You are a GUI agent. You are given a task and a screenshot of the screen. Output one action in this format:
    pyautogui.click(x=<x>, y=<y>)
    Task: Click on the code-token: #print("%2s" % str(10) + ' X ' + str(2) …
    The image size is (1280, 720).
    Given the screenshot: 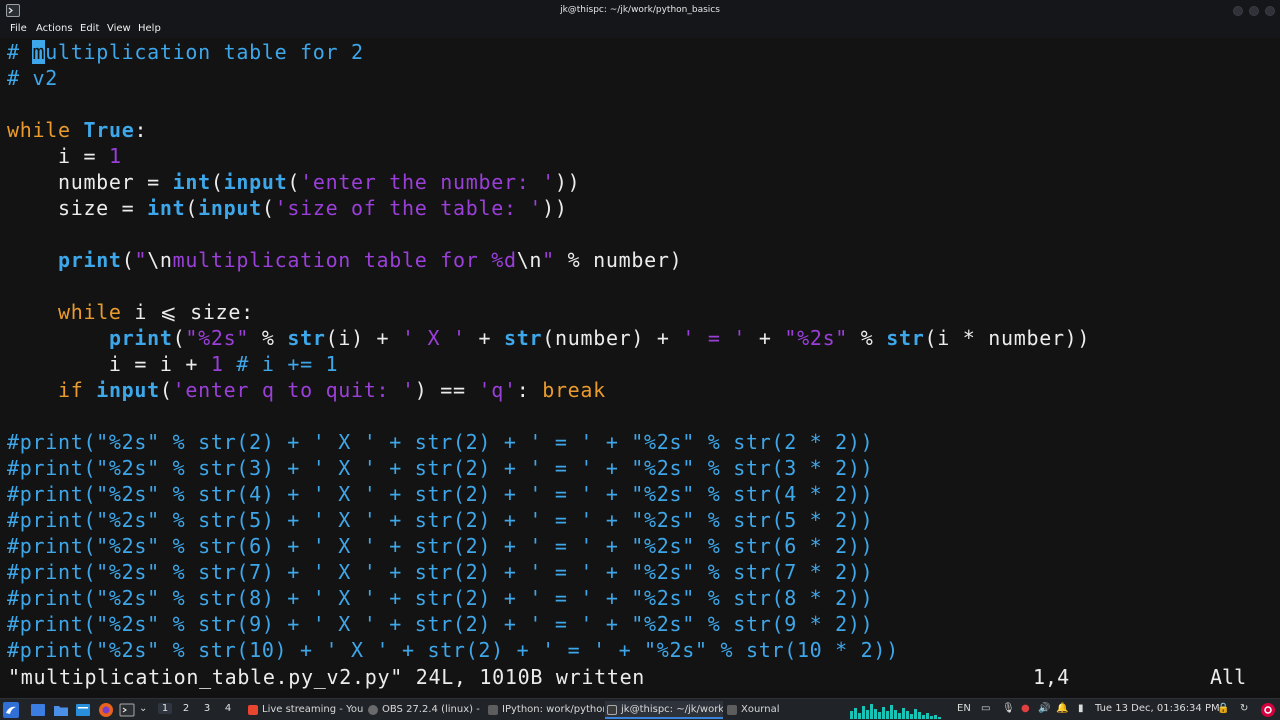 What is the action you would take?
    pyautogui.click(x=453, y=650)
    